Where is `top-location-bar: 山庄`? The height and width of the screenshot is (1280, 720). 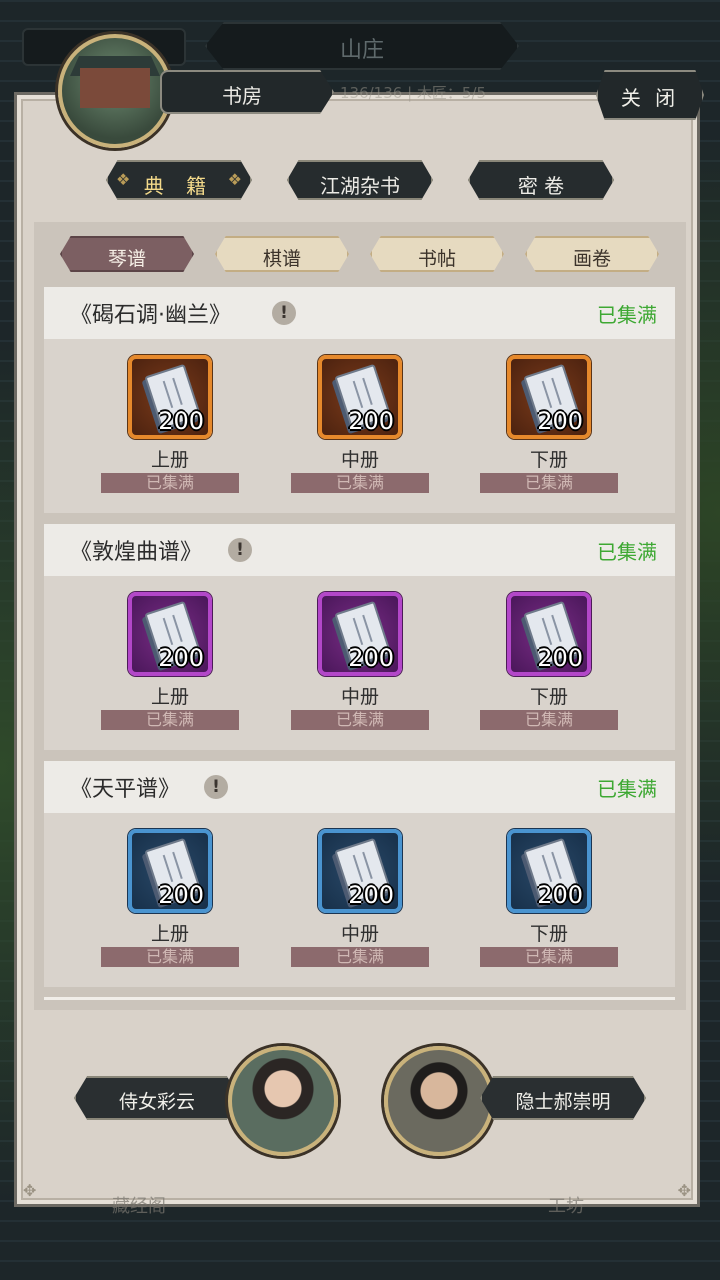 top-location-bar: 山庄 is located at coordinates (362, 46).